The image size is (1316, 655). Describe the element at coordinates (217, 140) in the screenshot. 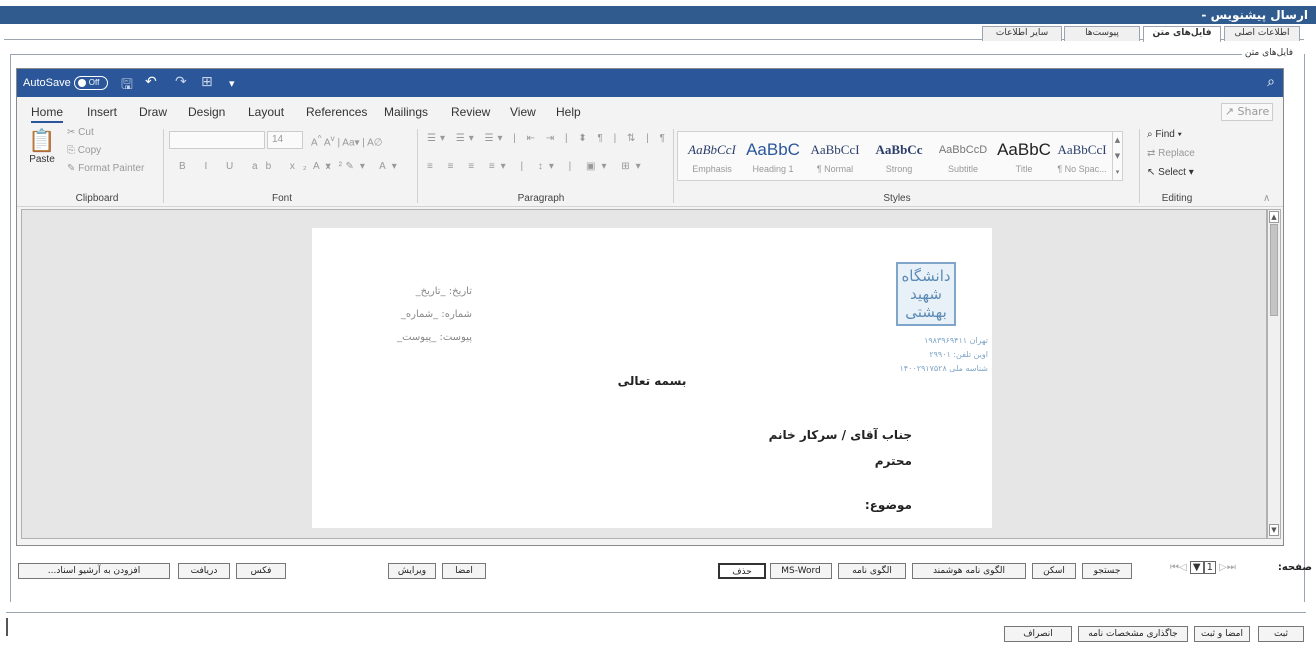

I see `font-name-combo` at that location.